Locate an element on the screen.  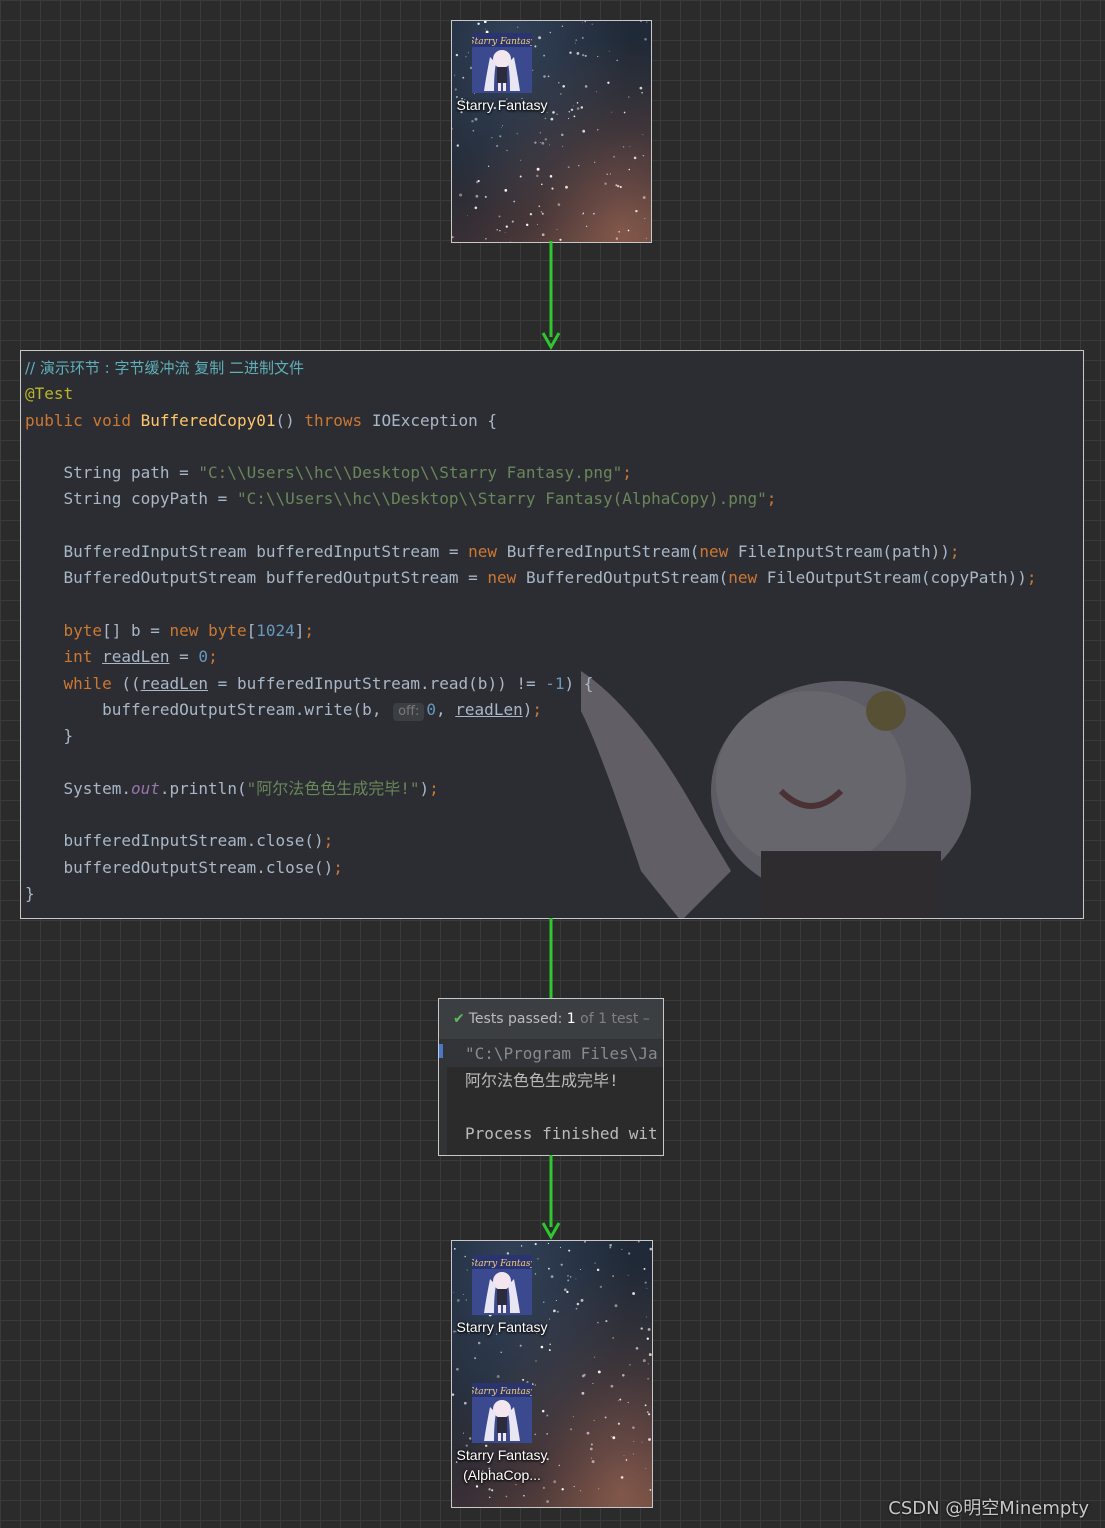
console-line-command: "C:\Program Files\Ja is located at coordinates (561, 1053).